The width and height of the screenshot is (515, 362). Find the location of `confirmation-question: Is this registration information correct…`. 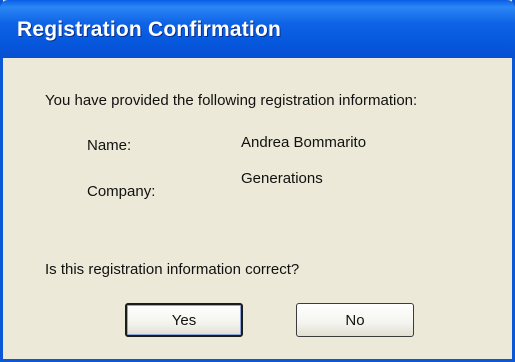

confirmation-question: Is this registration information correct… is located at coordinates (172, 269).